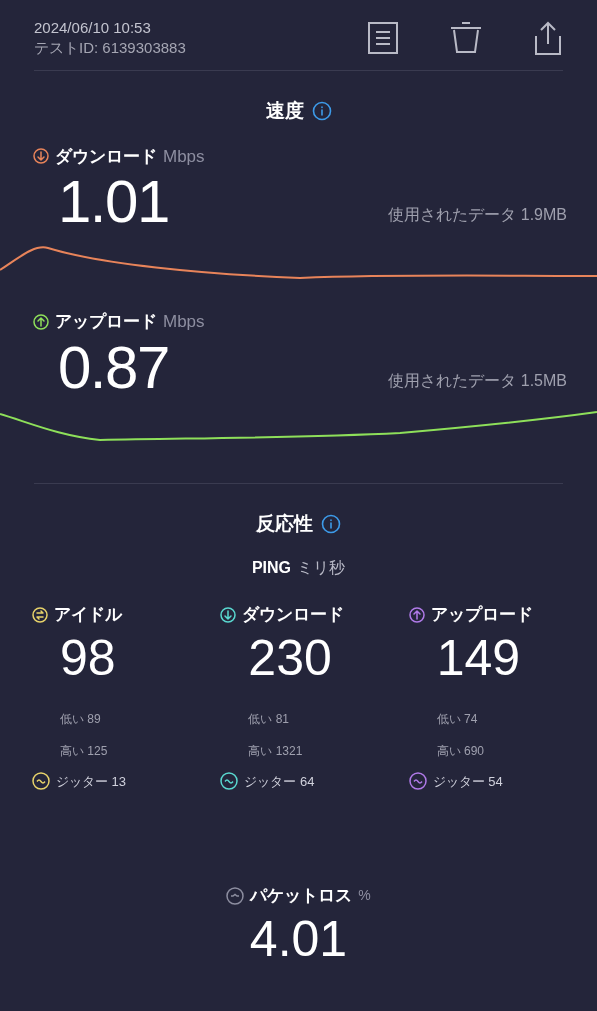 The height and width of the screenshot is (1011, 597). Describe the element at coordinates (268, 719) in the screenshot. I see `ping-low: 低い 81` at that location.